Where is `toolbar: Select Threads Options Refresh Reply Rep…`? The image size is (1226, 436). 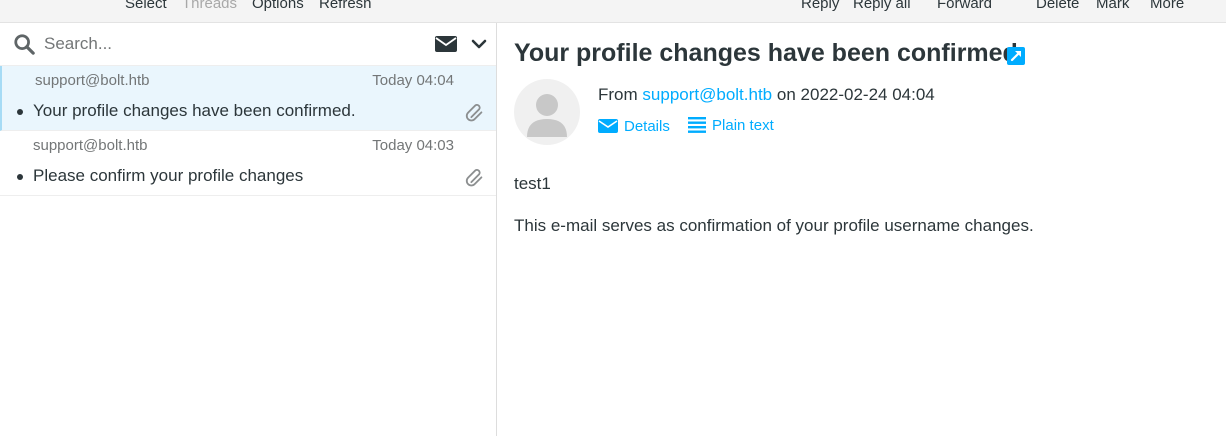
toolbar: Select Threads Options Refresh Reply Rep… is located at coordinates (613, 11).